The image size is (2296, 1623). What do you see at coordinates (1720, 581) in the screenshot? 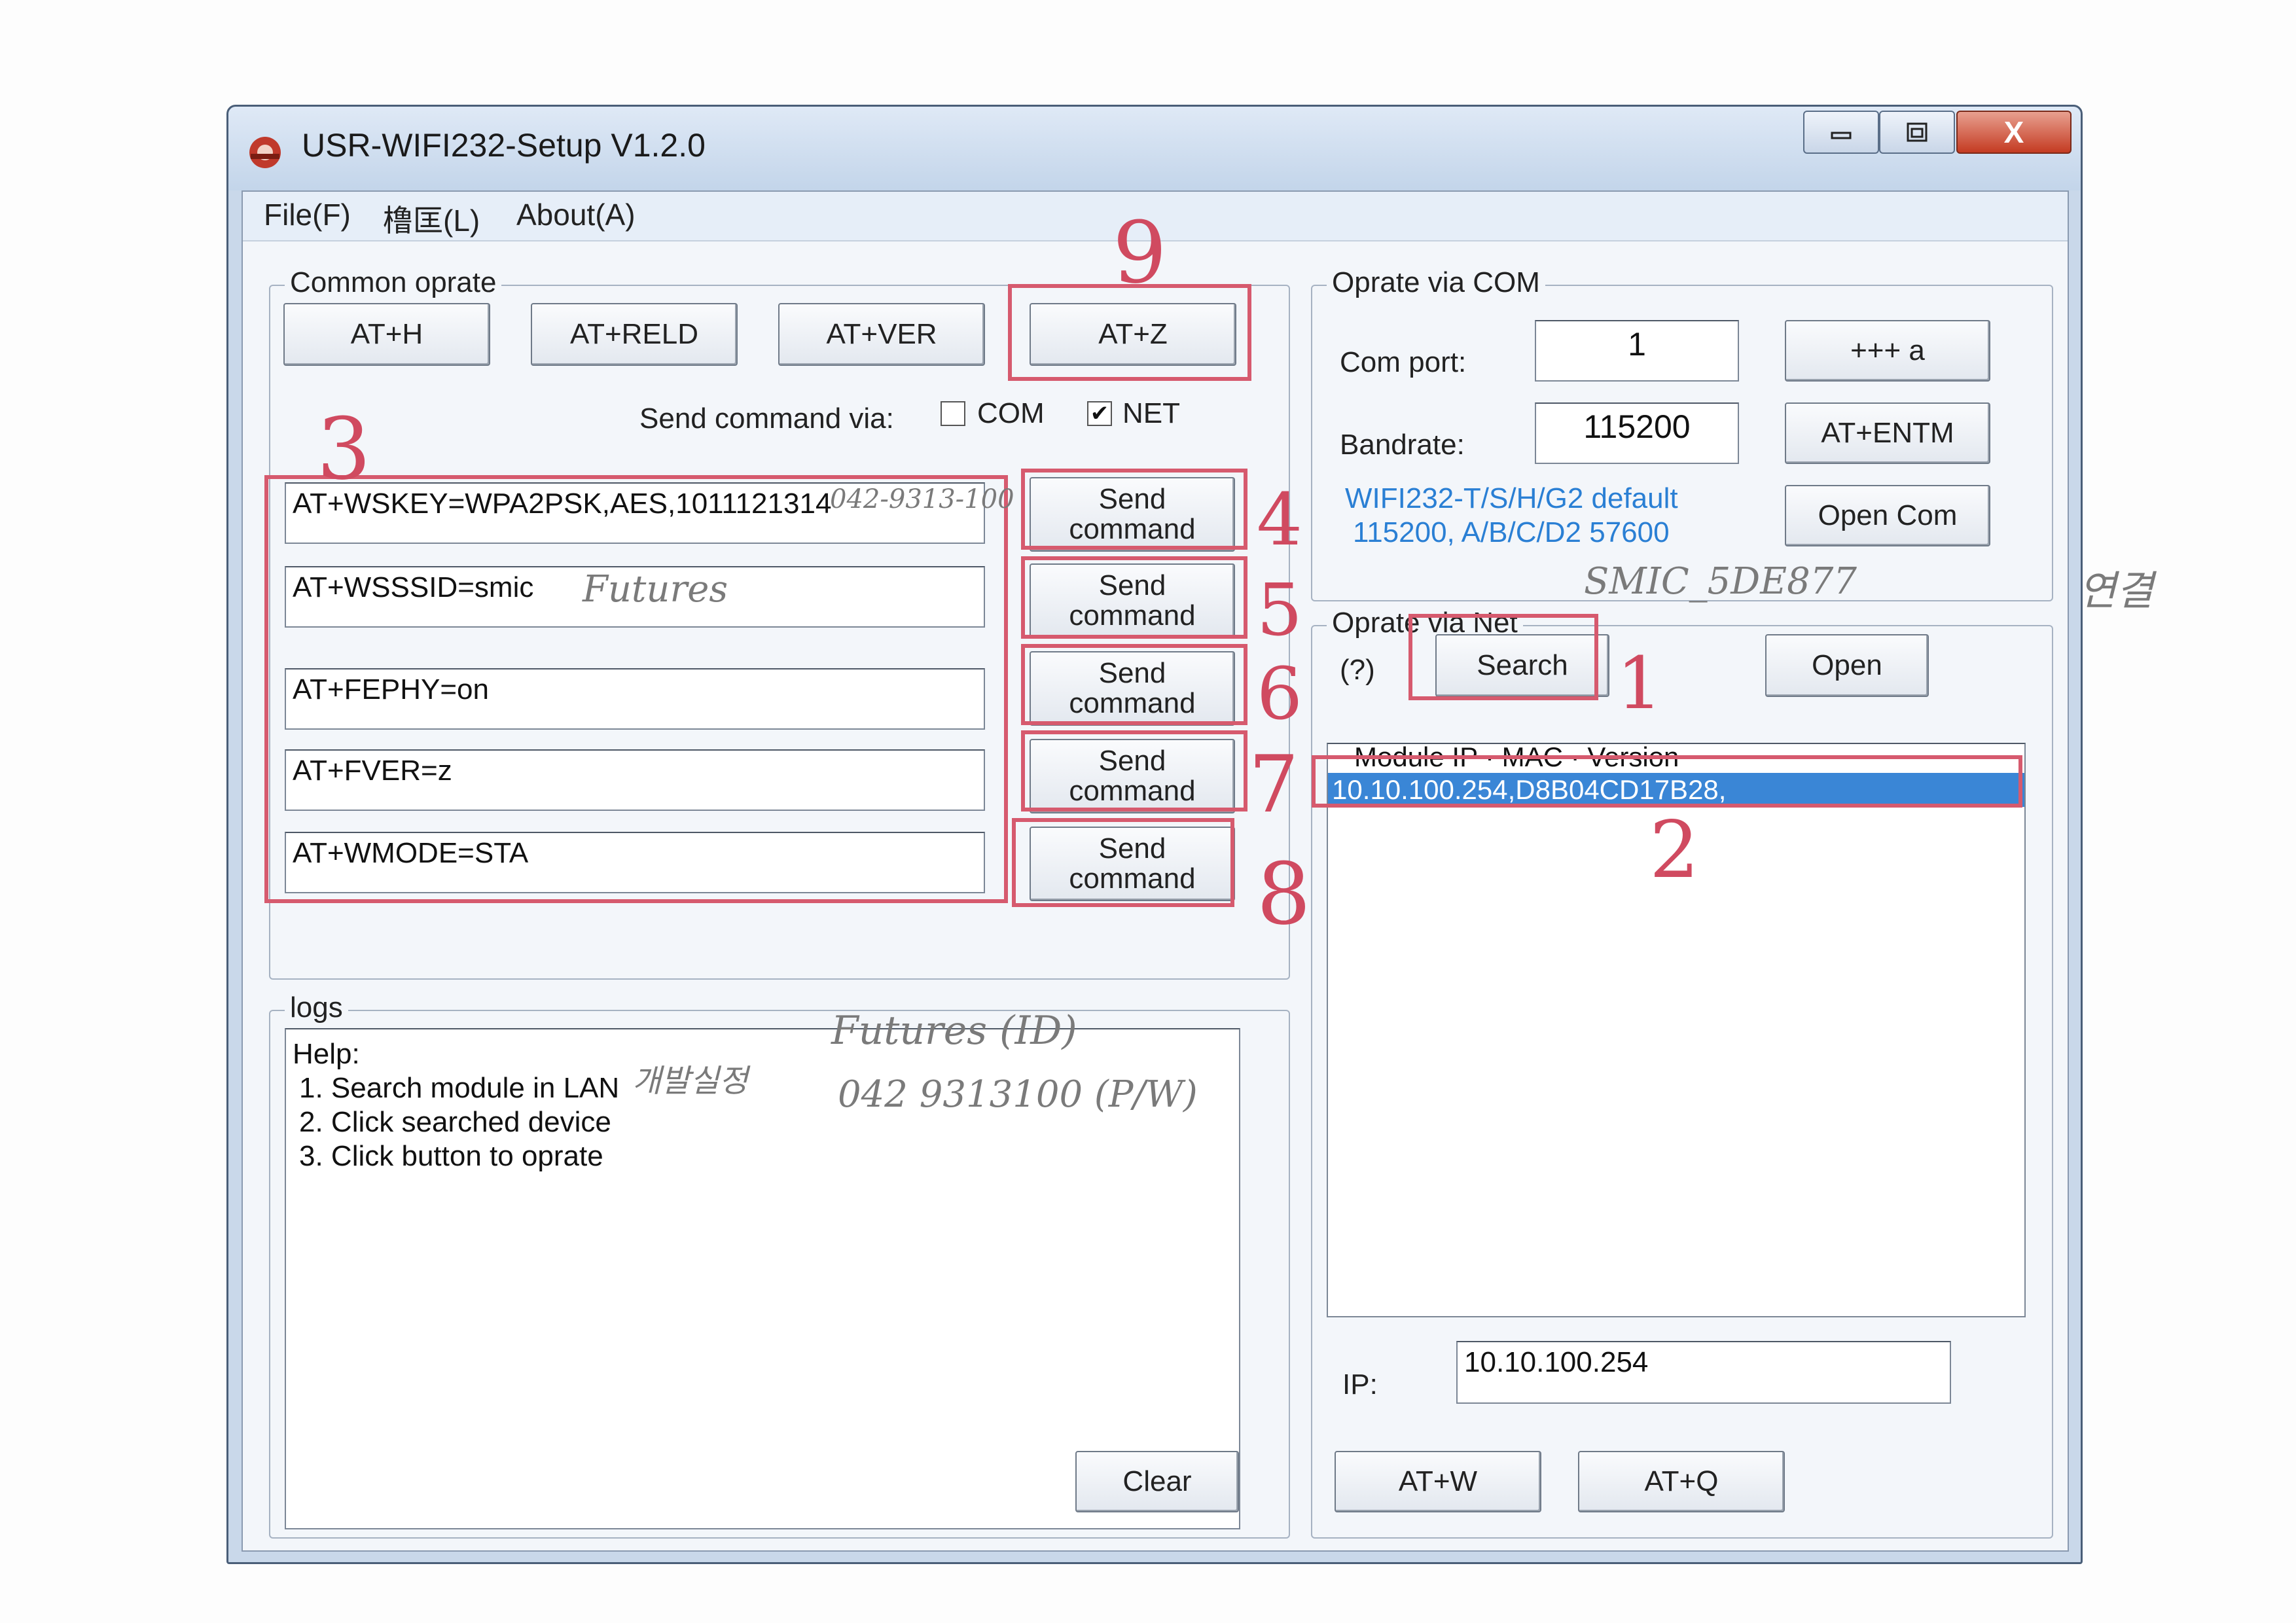
I see `pencil-note-top: SMIC_5DE877` at bounding box center [1720, 581].